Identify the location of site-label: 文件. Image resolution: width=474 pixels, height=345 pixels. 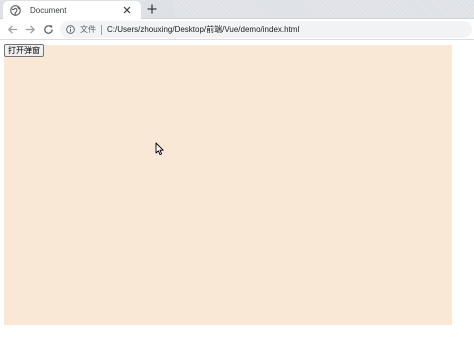
(88, 29).